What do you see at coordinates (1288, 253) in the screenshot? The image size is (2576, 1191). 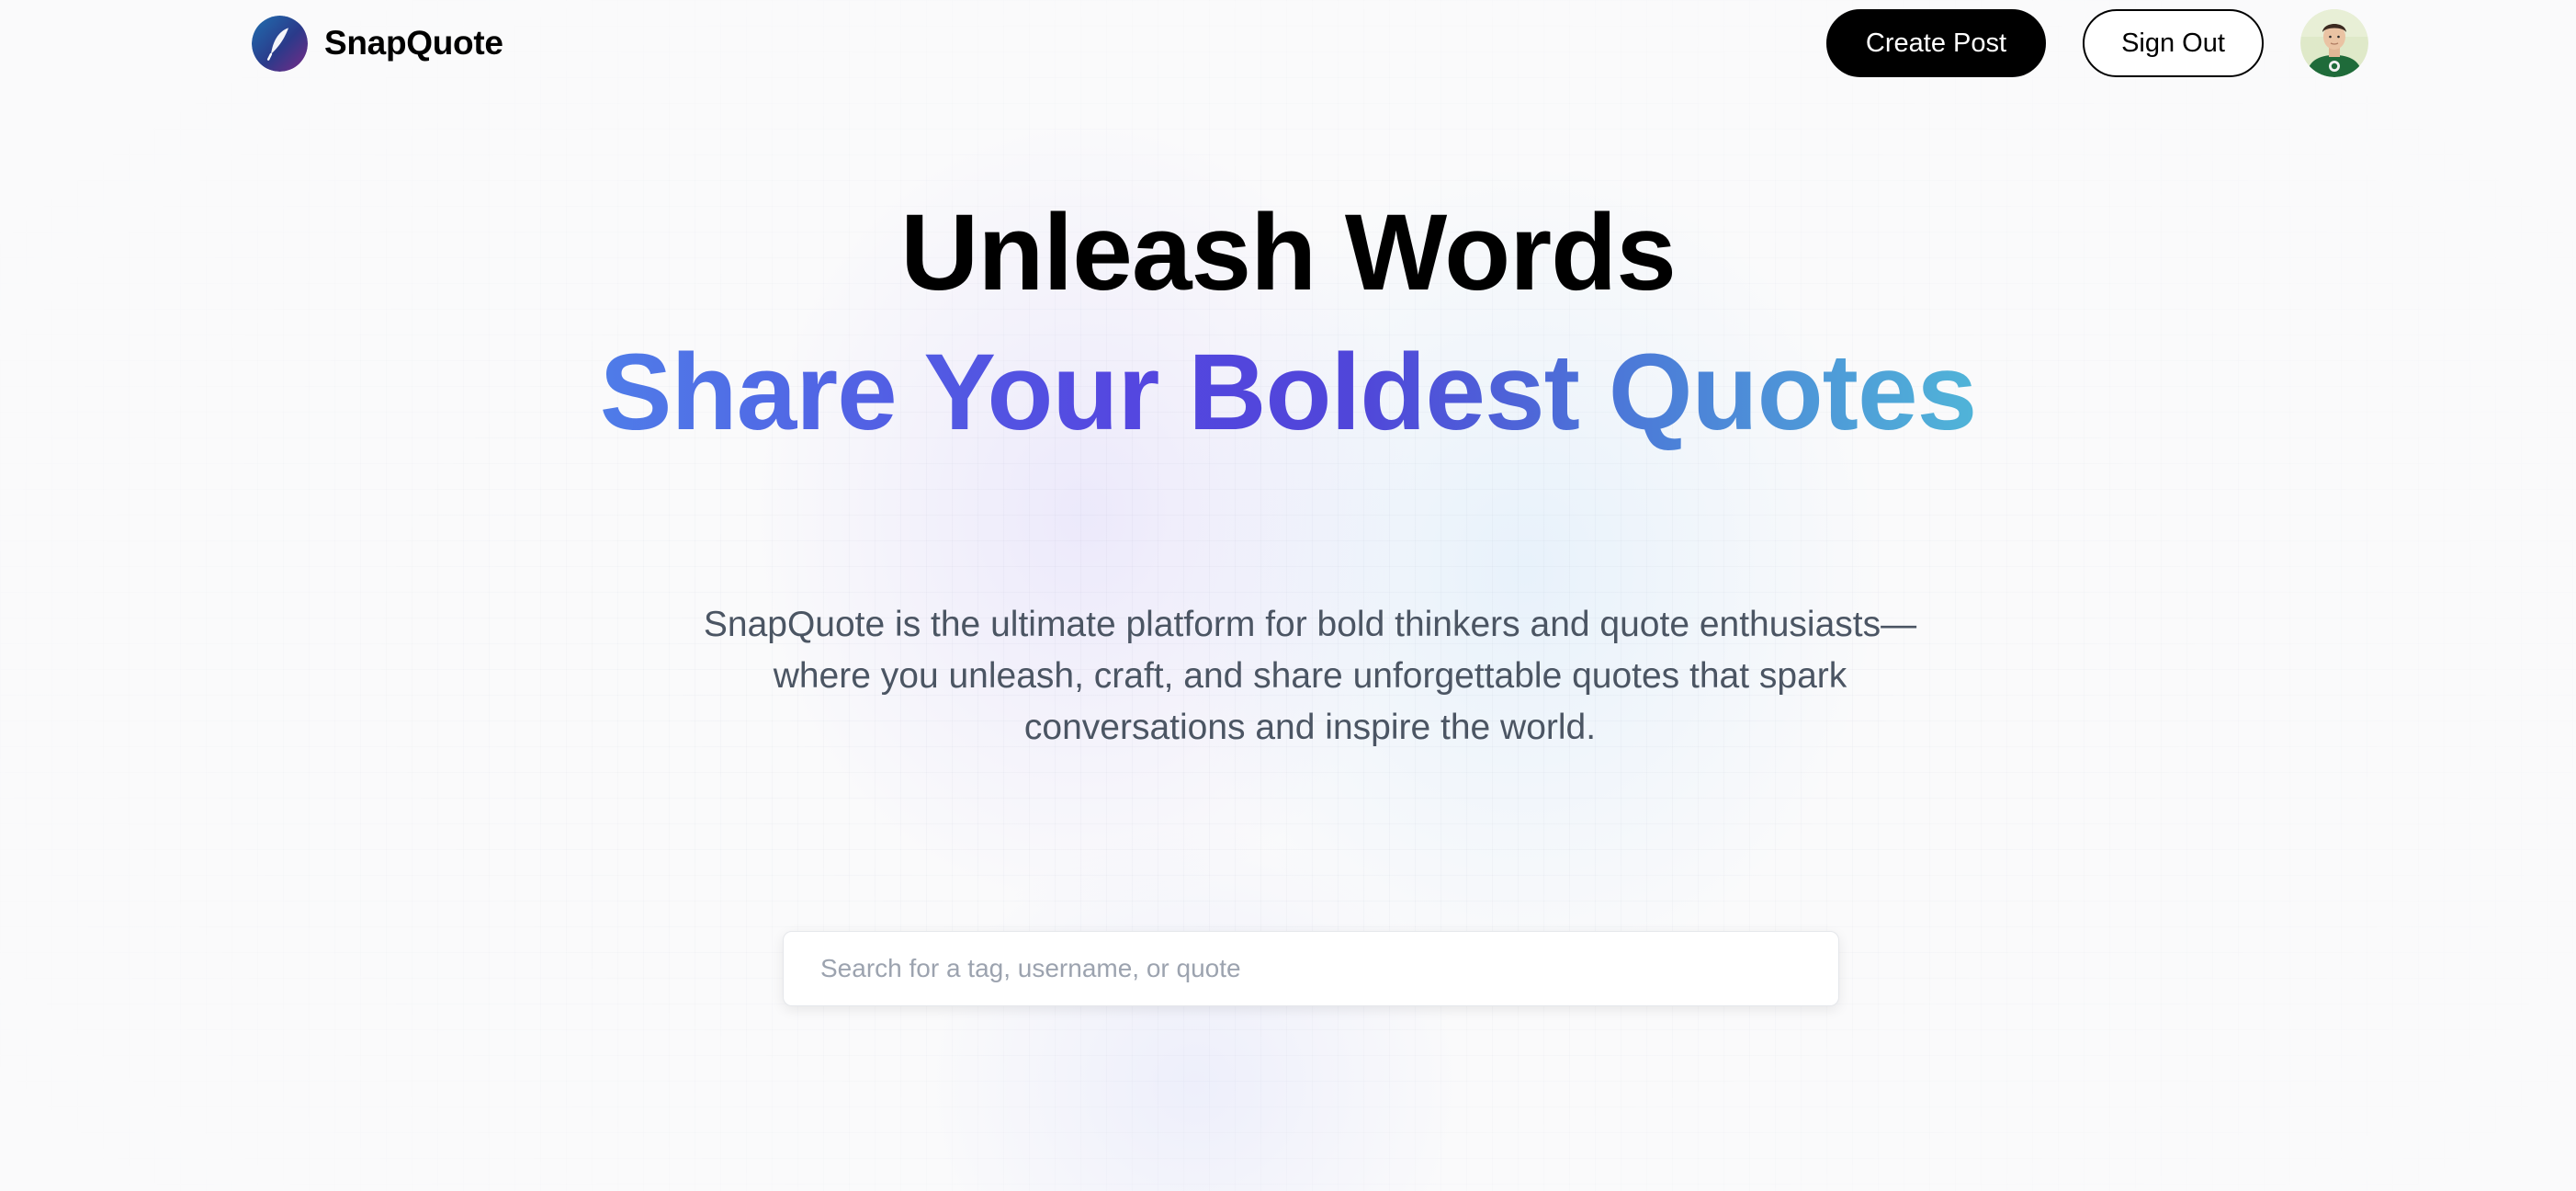 I see `hero-title: Unleash Words` at bounding box center [1288, 253].